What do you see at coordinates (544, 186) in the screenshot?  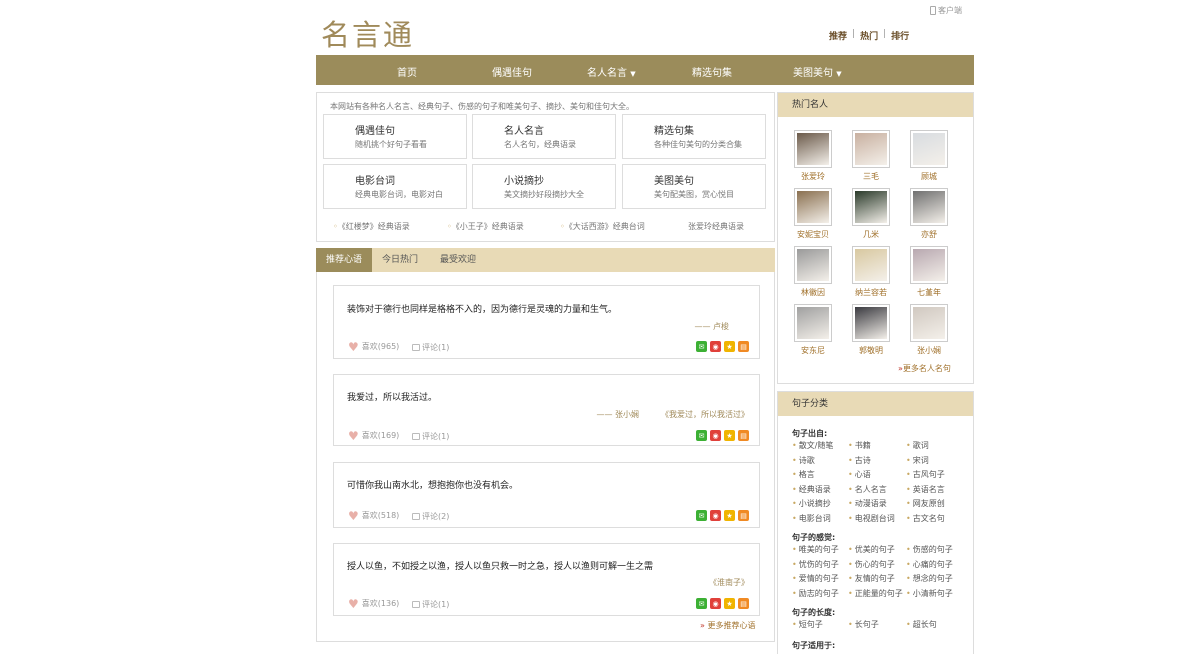 I see `category-novel: 小说摘抄 美文摘抄好段摘抄大全` at bounding box center [544, 186].